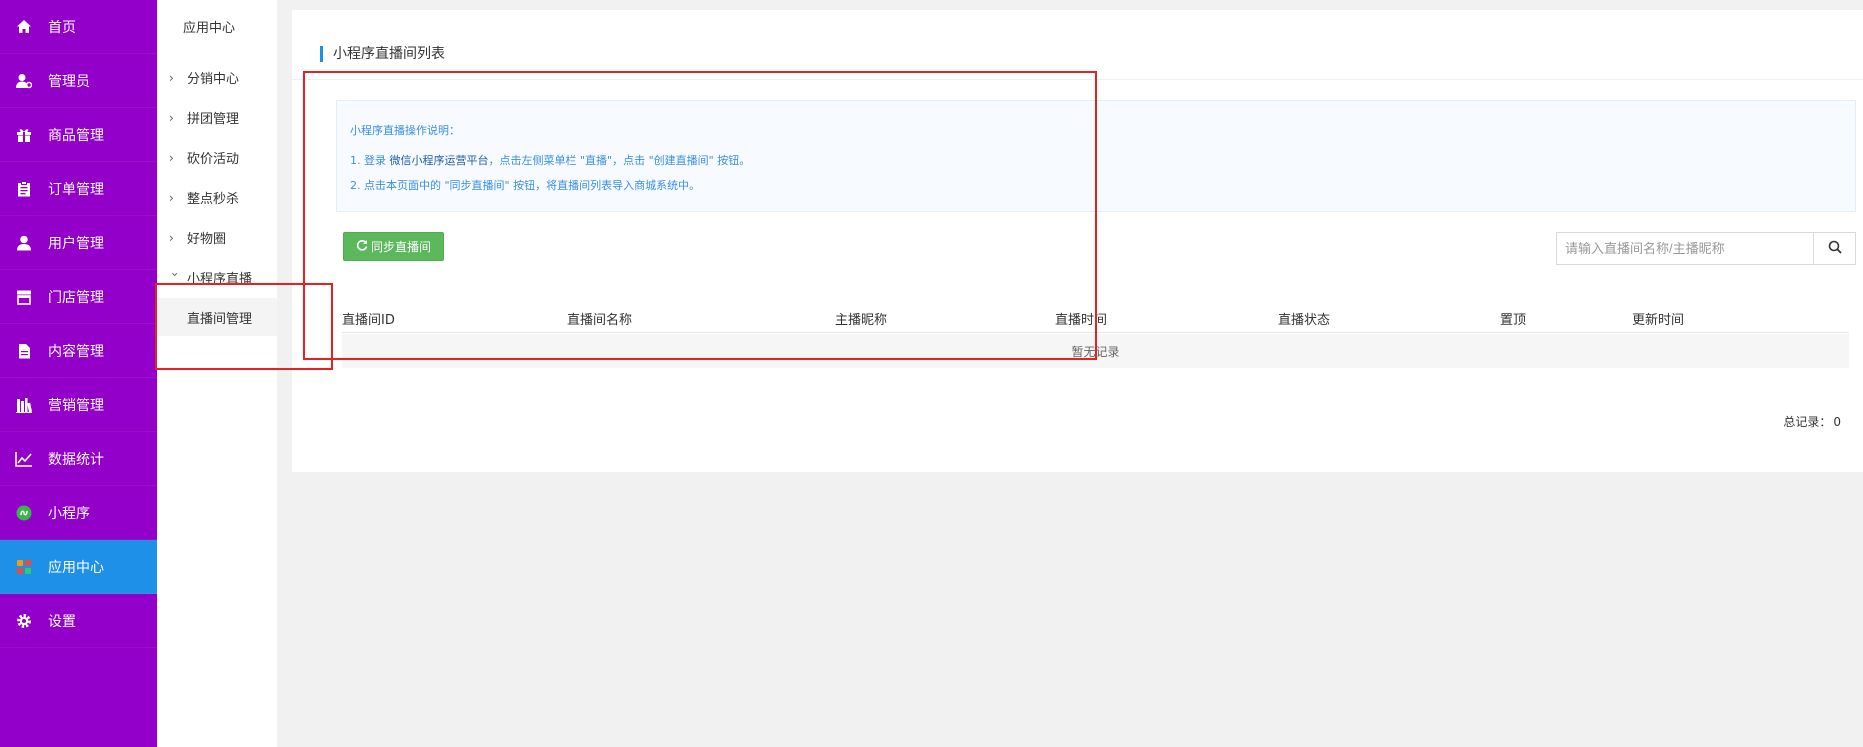 This screenshot has width=1863, height=747. What do you see at coordinates (207, 239) in the screenshot?
I see `submenu-item-label: 好物圈` at bounding box center [207, 239].